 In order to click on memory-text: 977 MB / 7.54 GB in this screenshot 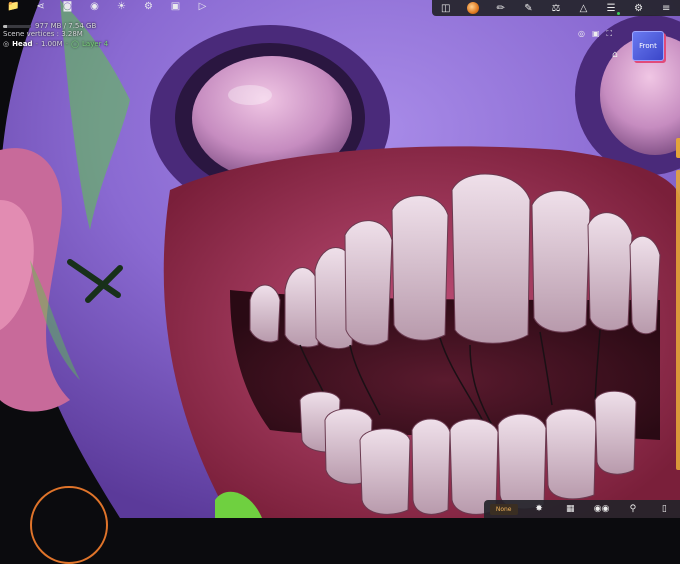, I will do `click(66, 26)`.